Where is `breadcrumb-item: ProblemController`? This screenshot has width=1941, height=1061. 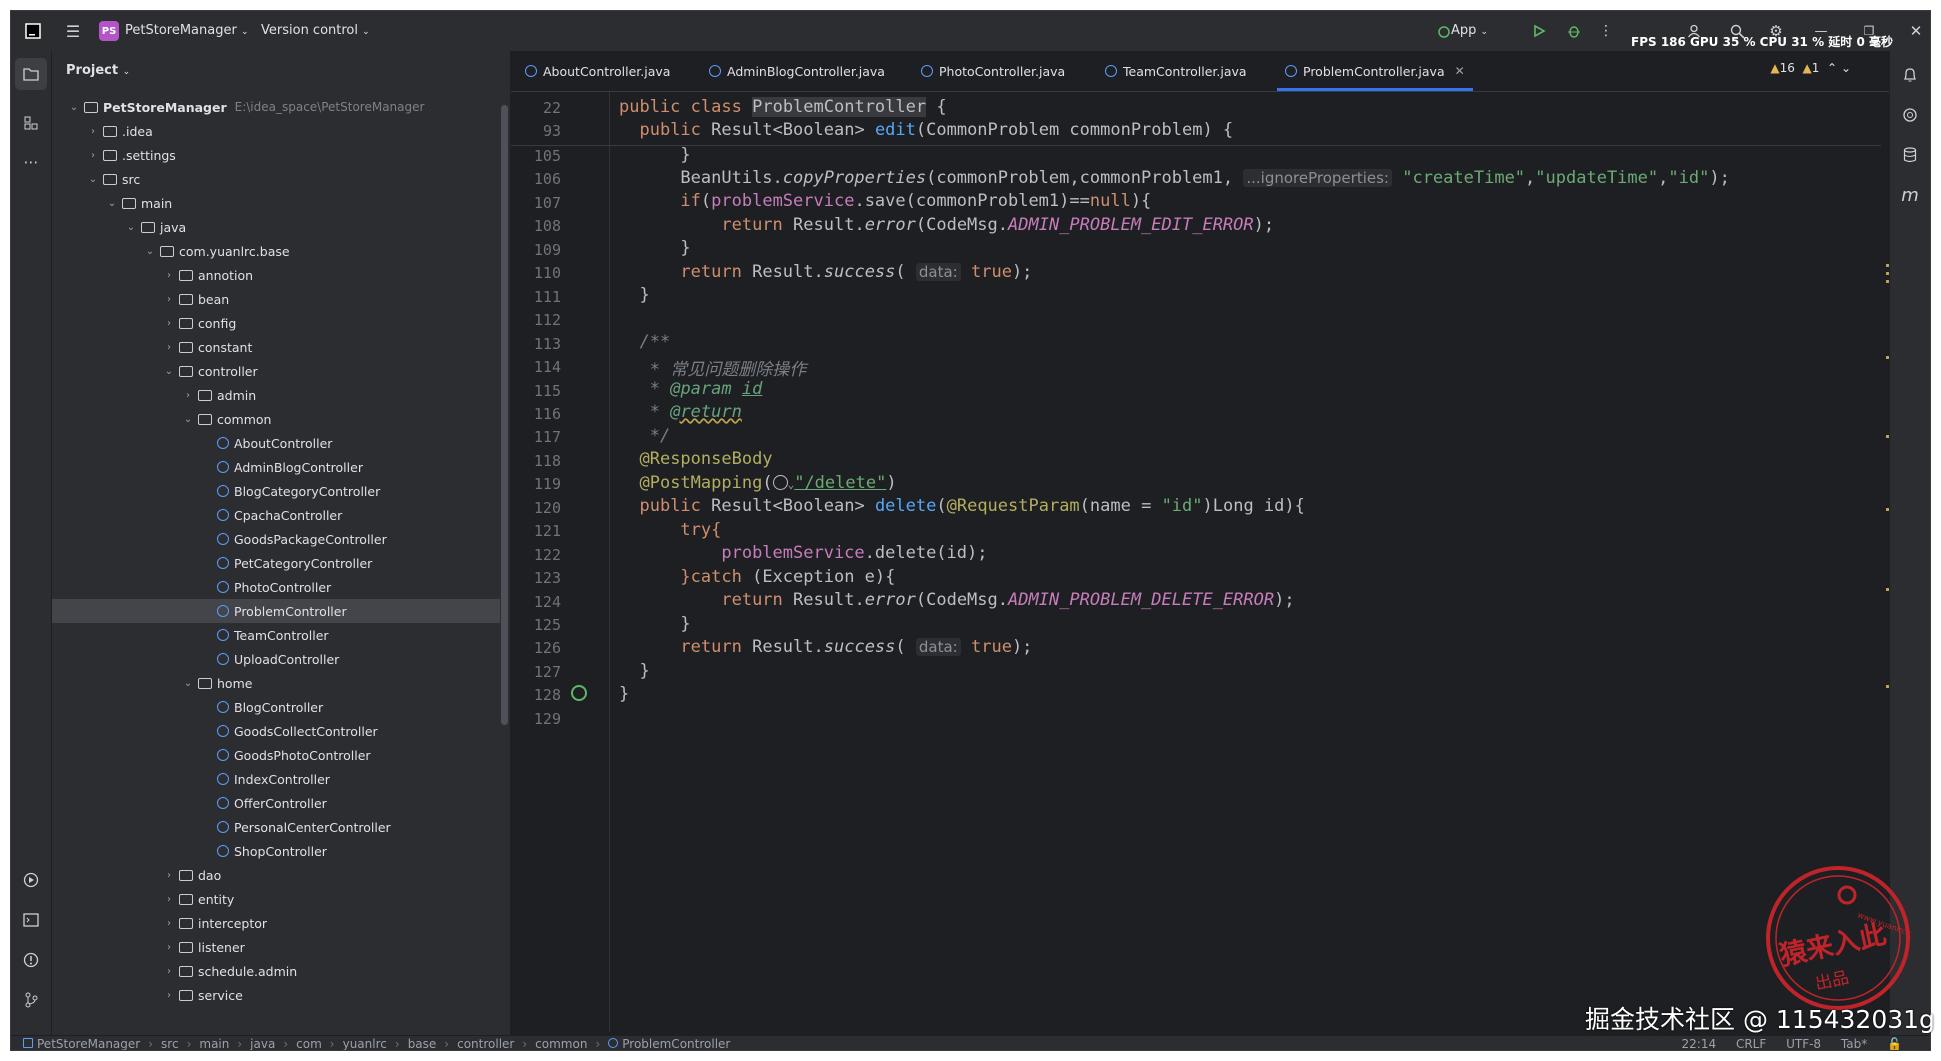
breadcrumb-item: ProblemController is located at coordinates (676, 1043).